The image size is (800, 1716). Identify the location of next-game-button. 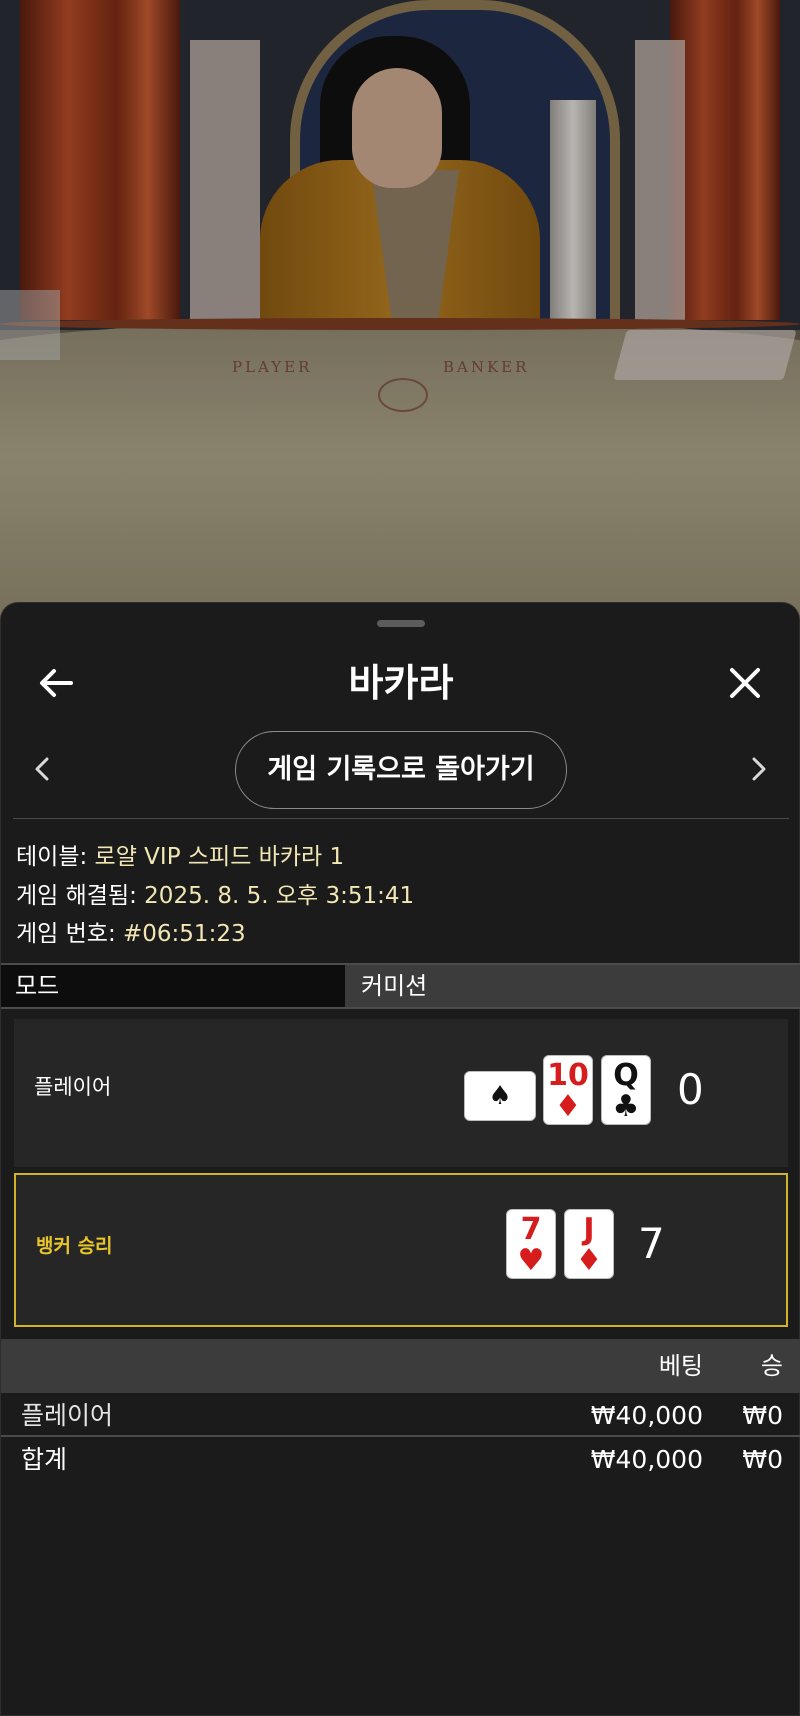
(759, 769).